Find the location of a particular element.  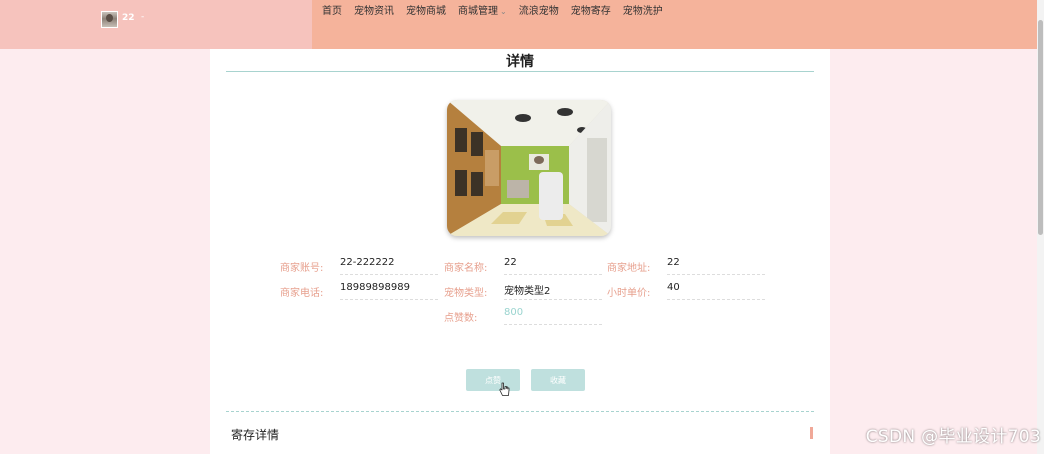

field-merchant-name: 商家名称: 22 is located at coordinates (524, 264).